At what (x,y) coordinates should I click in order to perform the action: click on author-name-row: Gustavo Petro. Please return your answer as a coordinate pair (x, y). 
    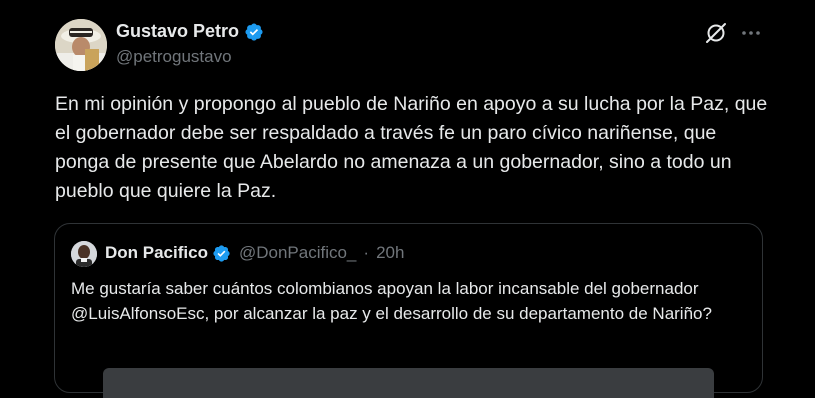
    Looking at the image, I should click on (190, 31).